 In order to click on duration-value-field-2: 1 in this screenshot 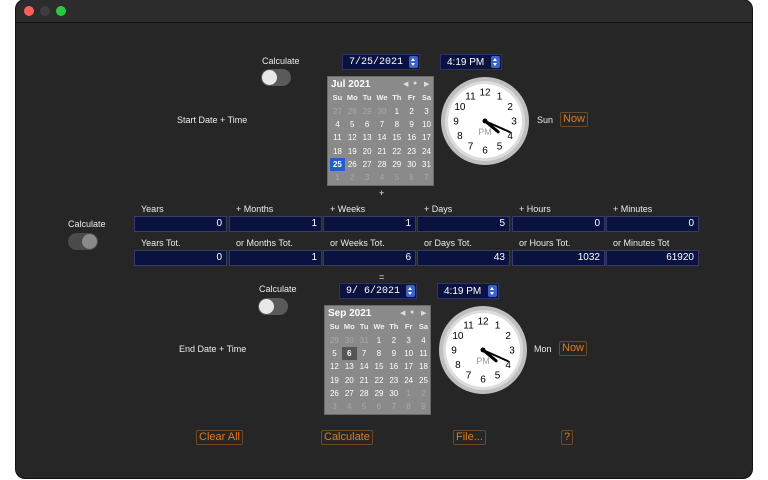, I will do `click(369, 224)`.